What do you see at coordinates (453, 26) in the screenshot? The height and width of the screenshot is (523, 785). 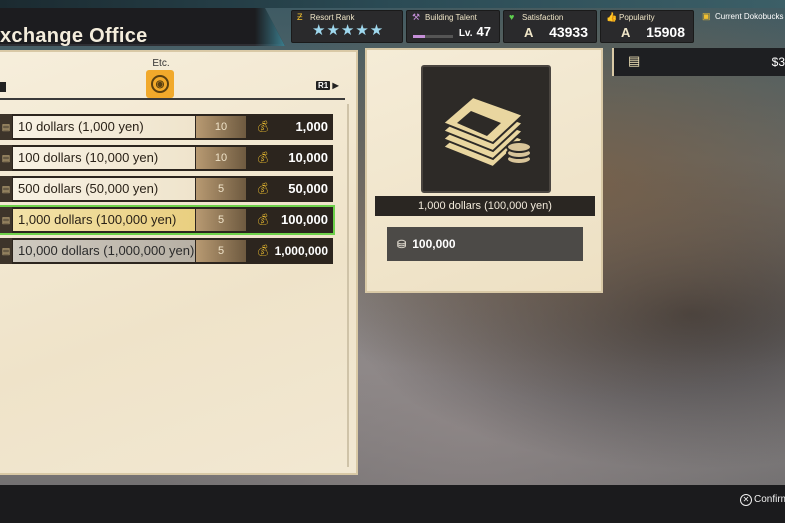 I see `building-talent-panel: ⚒ Building Talent Lv. 47` at bounding box center [453, 26].